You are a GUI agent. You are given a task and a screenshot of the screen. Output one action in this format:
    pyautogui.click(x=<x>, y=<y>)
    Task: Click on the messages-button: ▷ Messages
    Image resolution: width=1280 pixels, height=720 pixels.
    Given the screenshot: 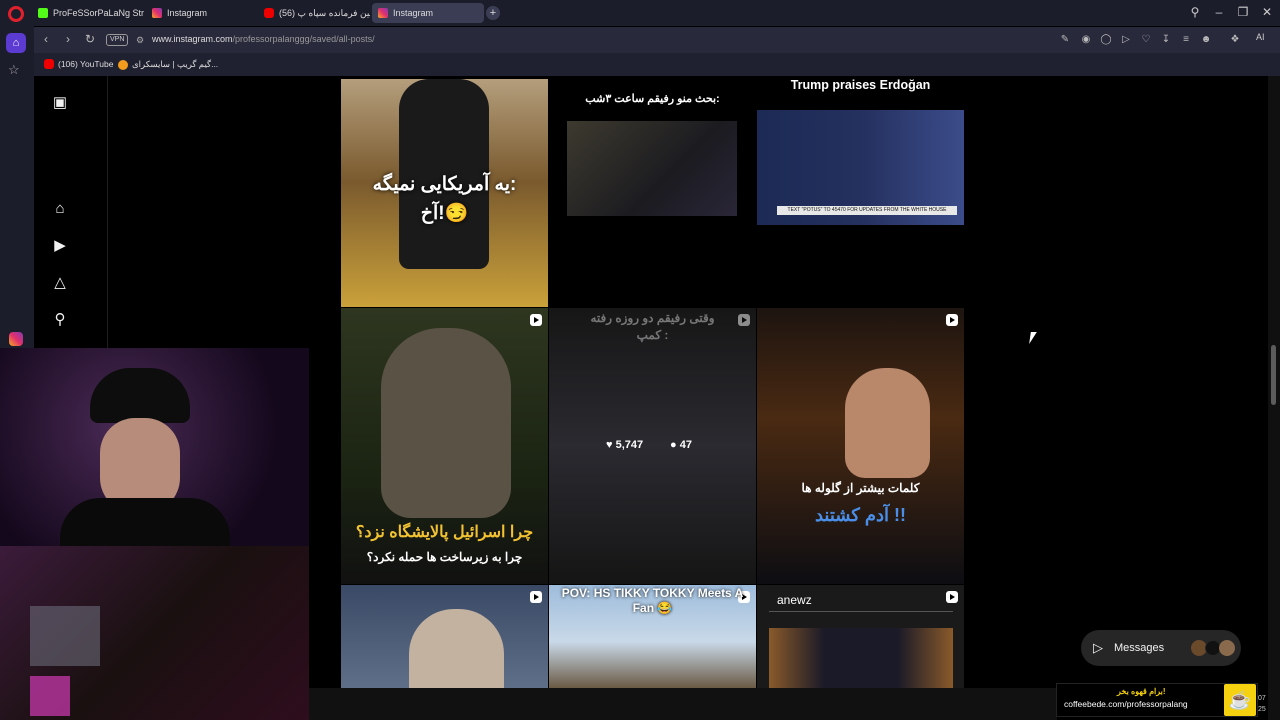 What is the action you would take?
    pyautogui.click(x=1161, y=648)
    